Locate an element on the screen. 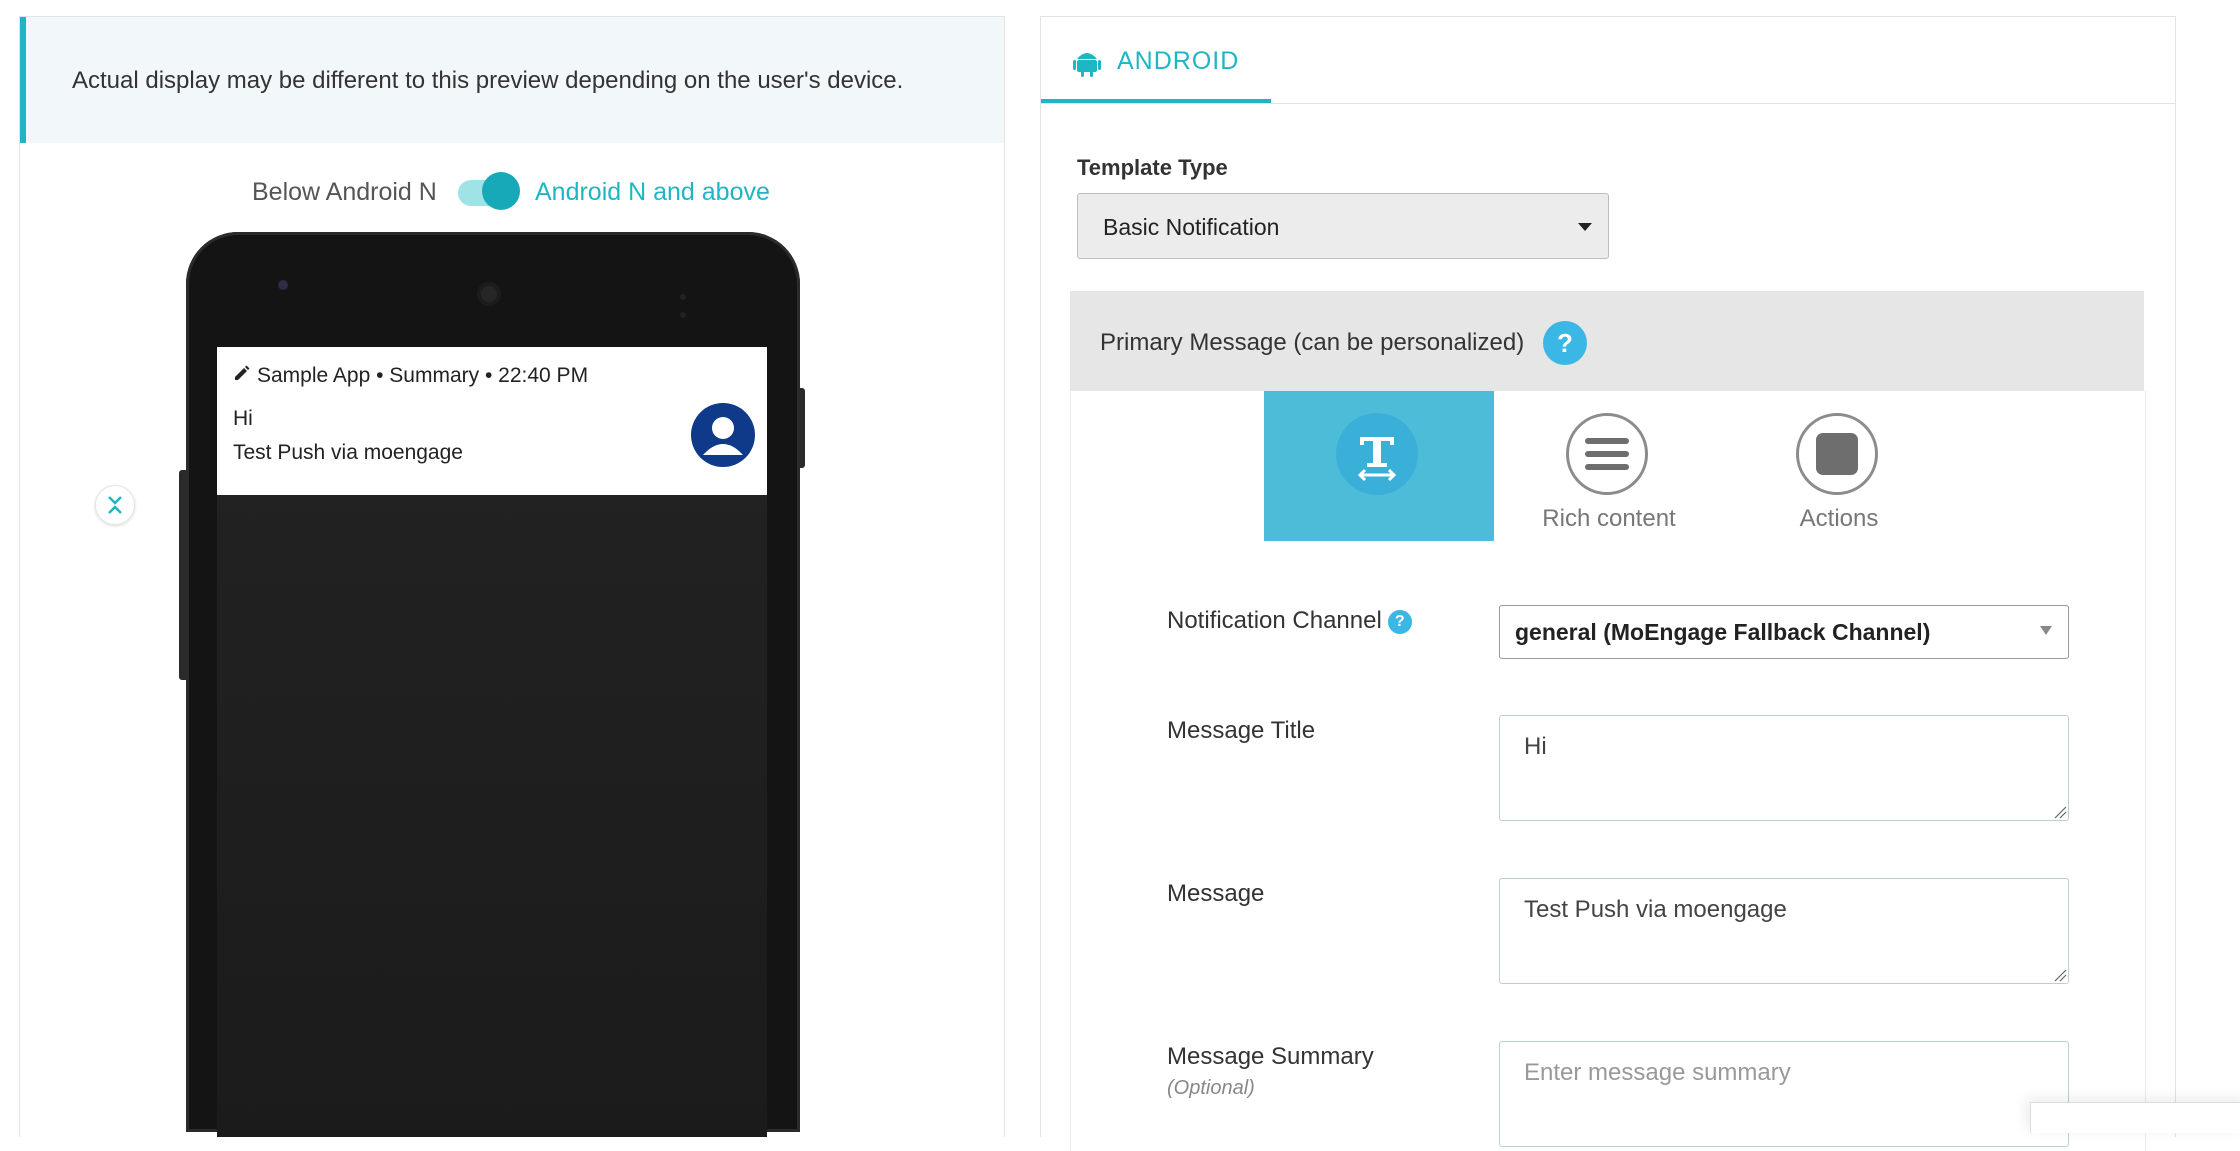 Image resolution: width=2240 pixels, height=1151 pixels. primary-message-header: Primary Message (can be personalized) ? is located at coordinates (1607, 341).